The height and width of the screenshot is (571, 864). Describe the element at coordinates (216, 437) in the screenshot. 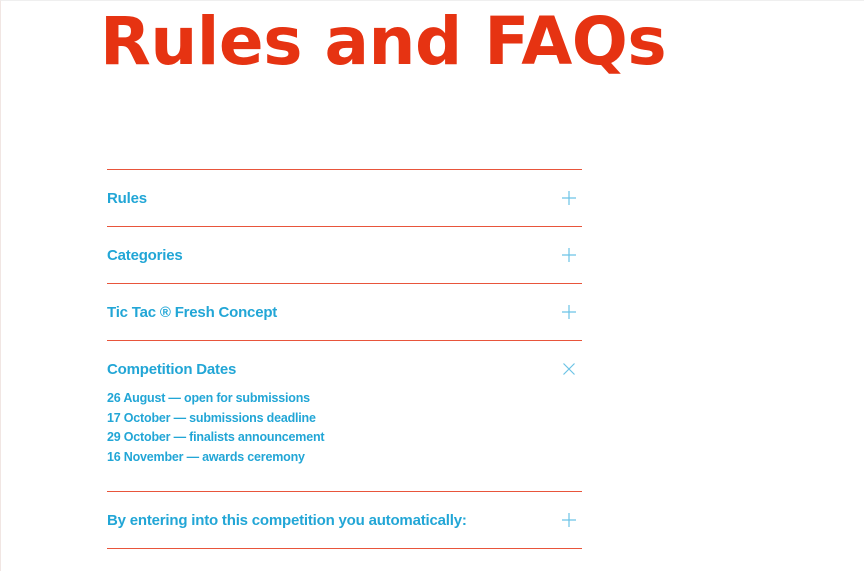

I see `date-item: 29 October — finalists announcement` at that location.